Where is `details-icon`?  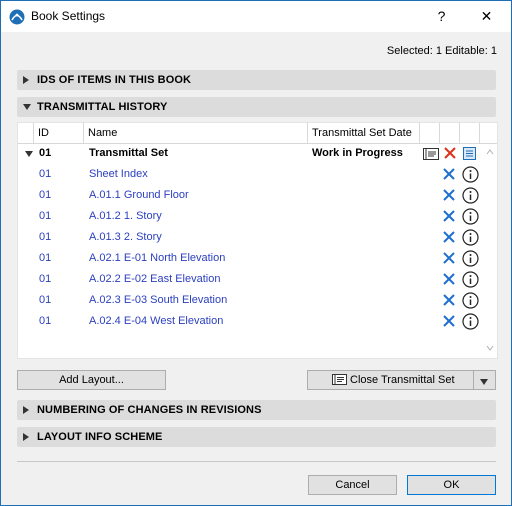 details-icon is located at coordinates (469, 153).